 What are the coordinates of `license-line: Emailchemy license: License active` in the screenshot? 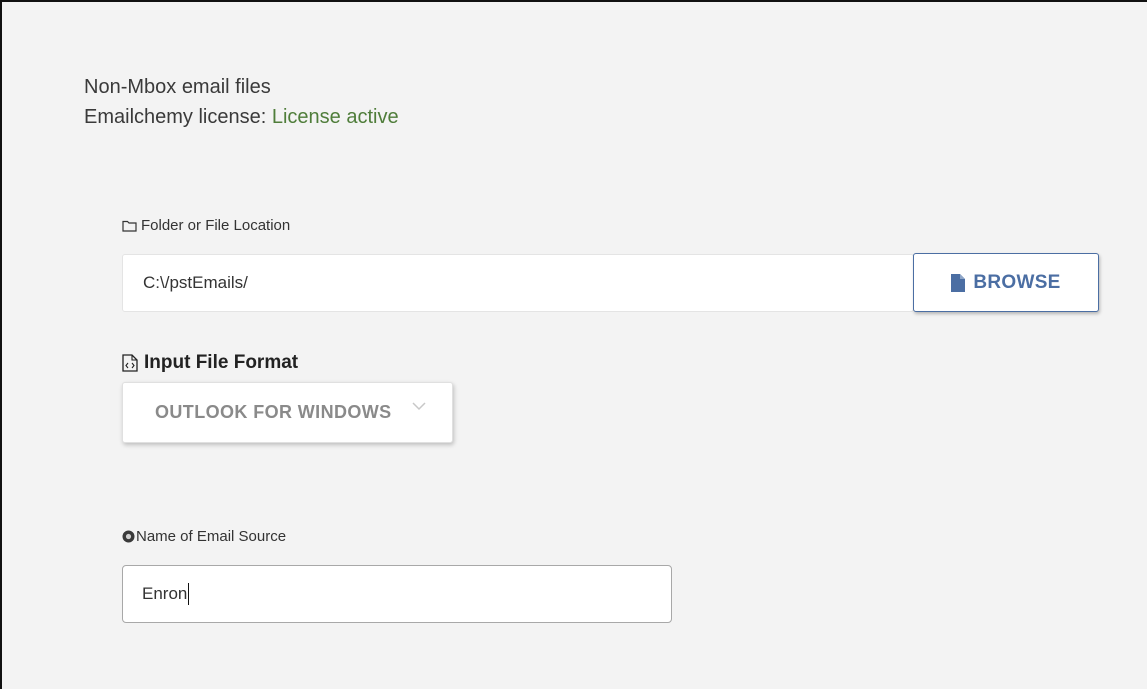 It's located at (241, 117).